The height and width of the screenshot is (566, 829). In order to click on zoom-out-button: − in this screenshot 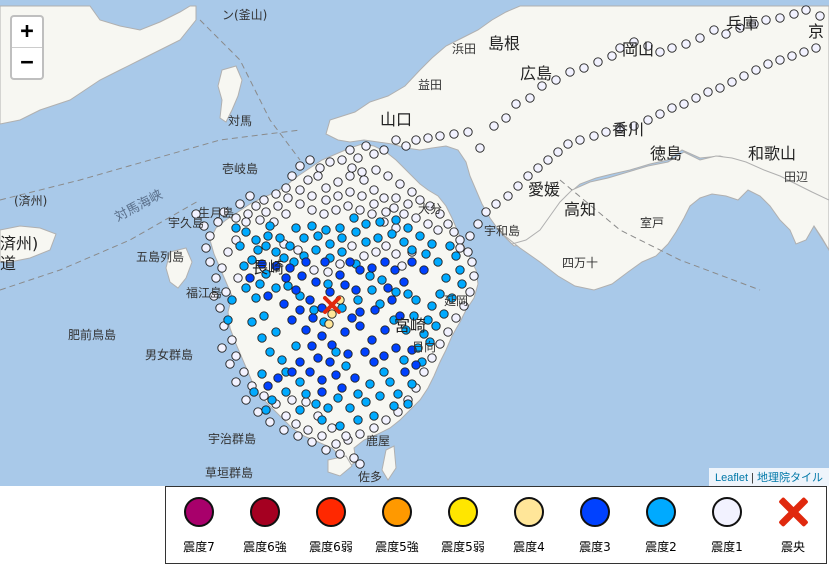, I will do `click(27, 63)`.